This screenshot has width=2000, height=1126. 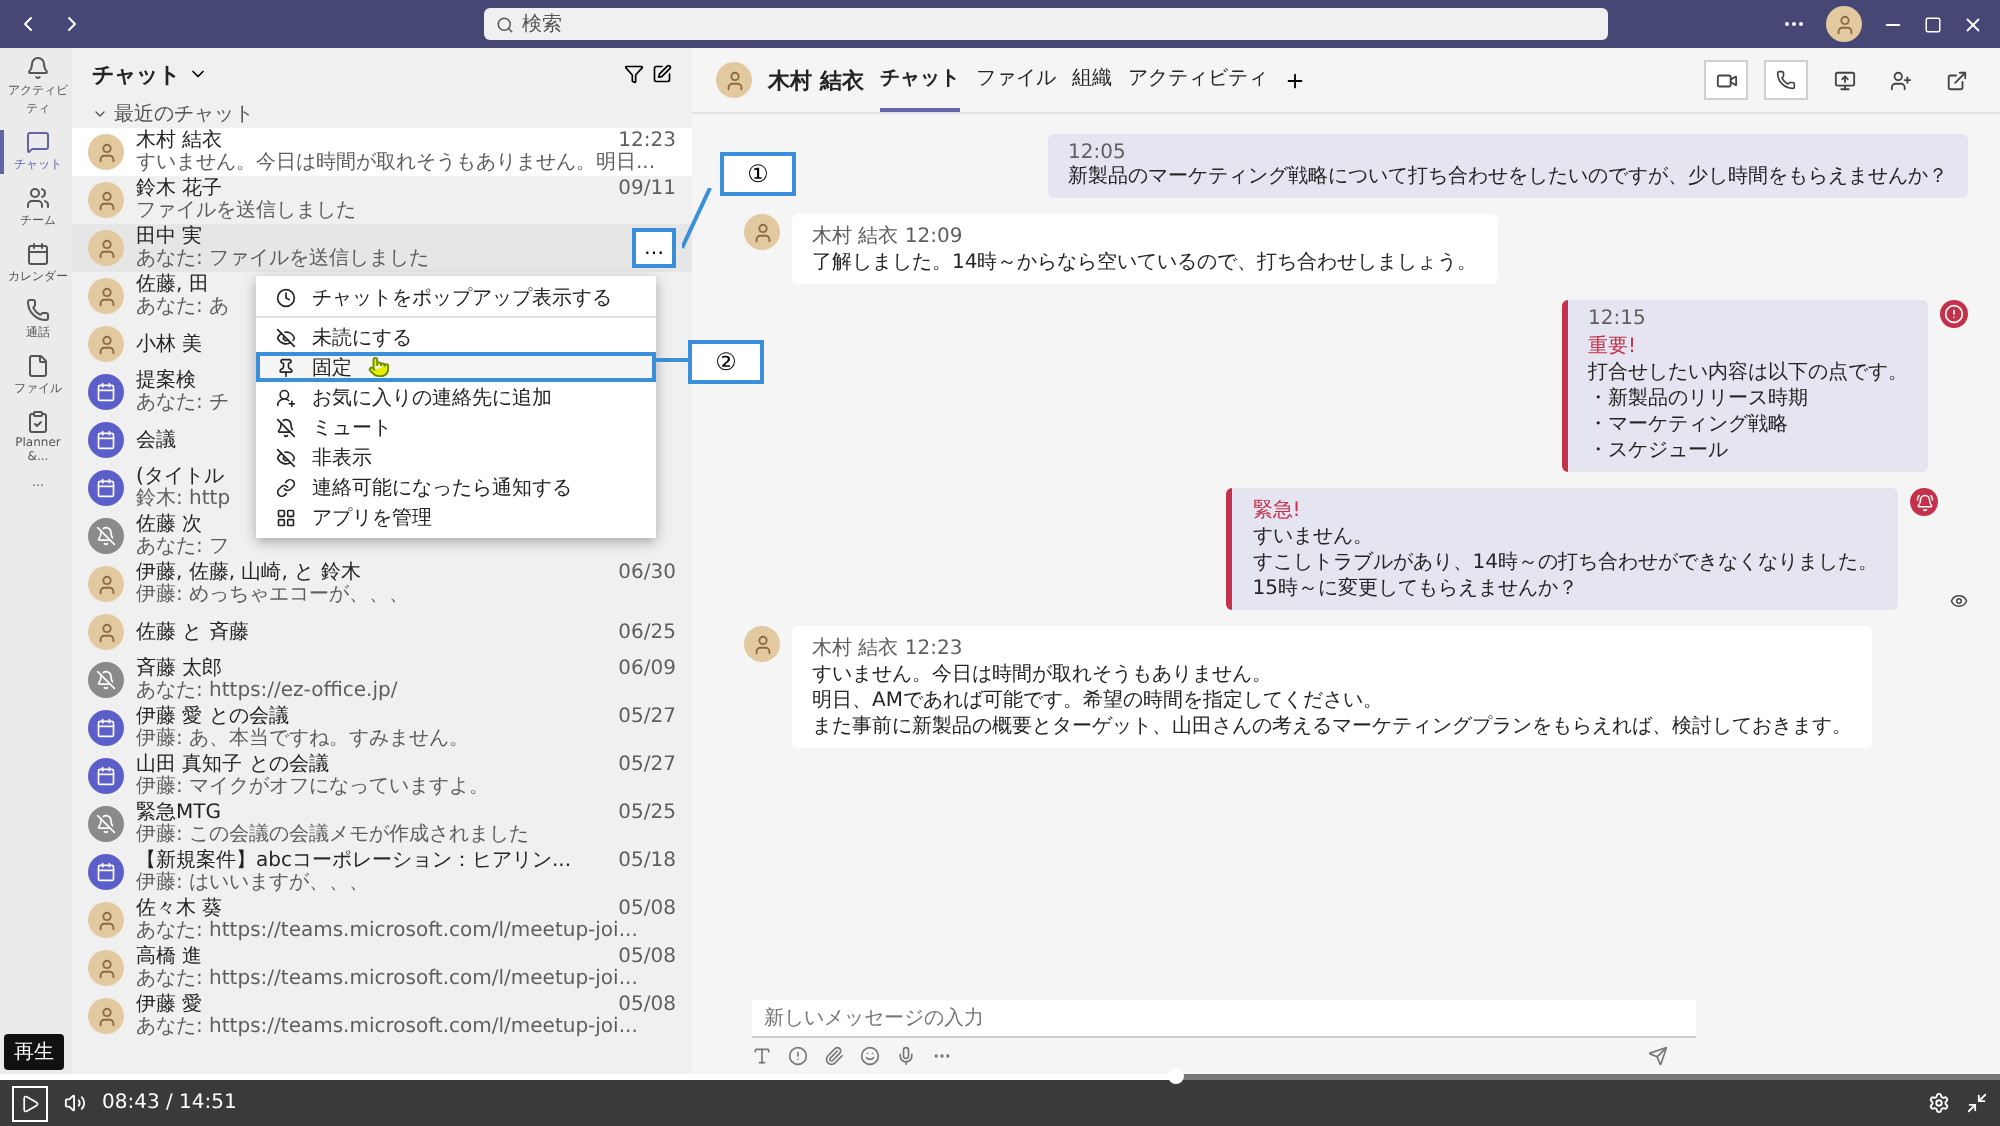 What do you see at coordinates (1689, 426) in the screenshot?
I see `message-text: ・マーケティング戦略` at bounding box center [1689, 426].